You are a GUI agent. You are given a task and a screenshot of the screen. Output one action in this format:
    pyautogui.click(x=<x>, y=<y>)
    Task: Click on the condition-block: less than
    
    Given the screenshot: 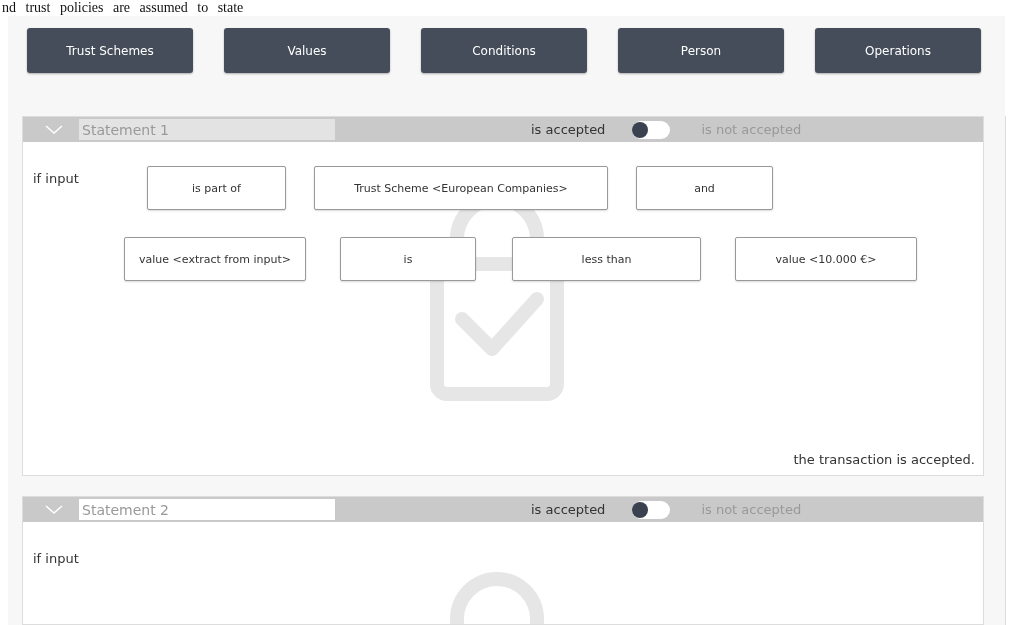 What is the action you would take?
    pyautogui.click(x=606, y=259)
    